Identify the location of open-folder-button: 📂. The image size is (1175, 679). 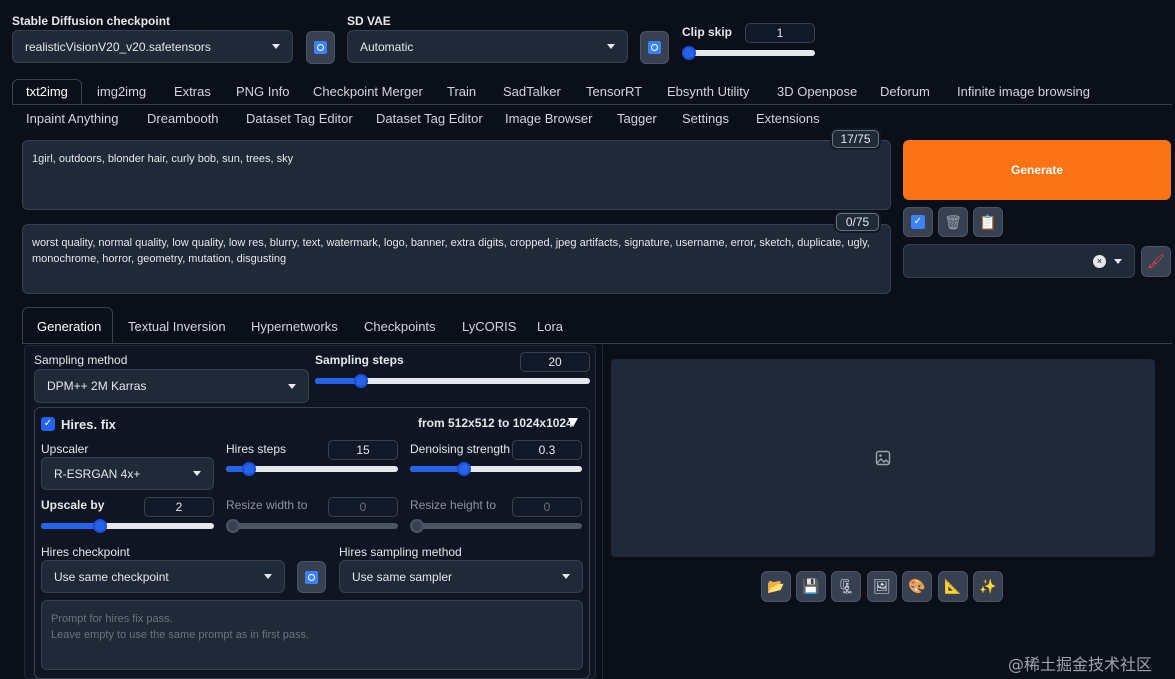
(776, 586).